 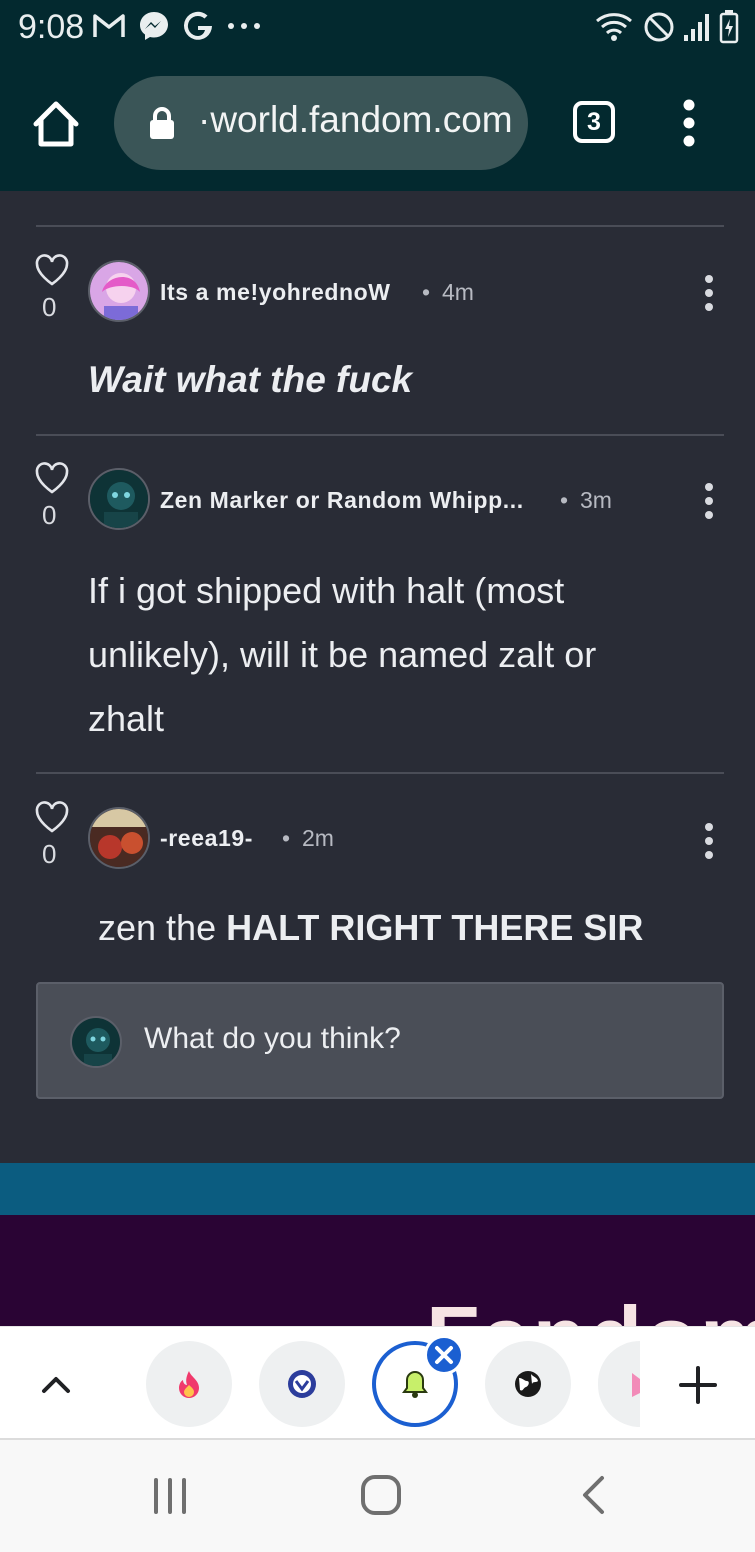 What do you see at coordinates (381, 1495) in the screenshot?
I see `home-nav-icon` at bounding box center [381, 1495].